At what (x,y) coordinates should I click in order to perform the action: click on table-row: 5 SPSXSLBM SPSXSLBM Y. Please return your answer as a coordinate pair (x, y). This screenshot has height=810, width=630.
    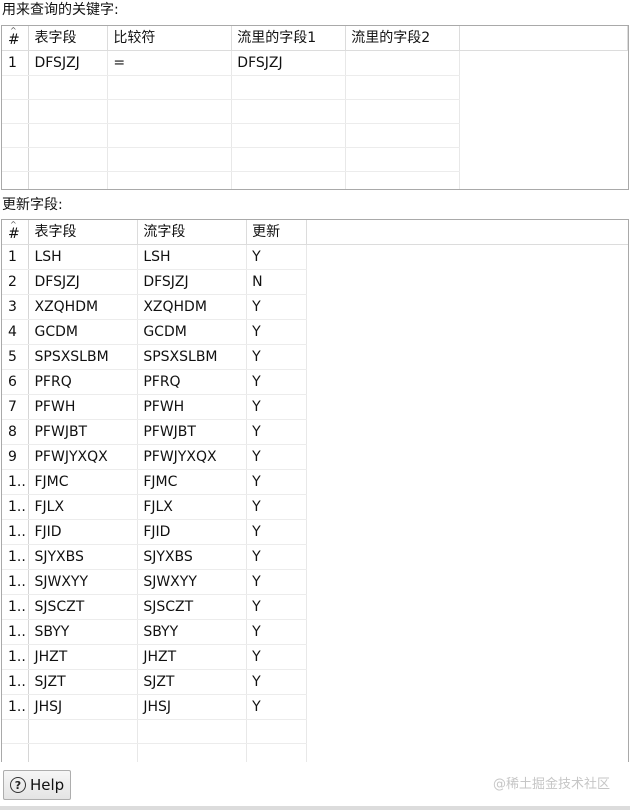
    Looking at the image, I should click on (315, 357).